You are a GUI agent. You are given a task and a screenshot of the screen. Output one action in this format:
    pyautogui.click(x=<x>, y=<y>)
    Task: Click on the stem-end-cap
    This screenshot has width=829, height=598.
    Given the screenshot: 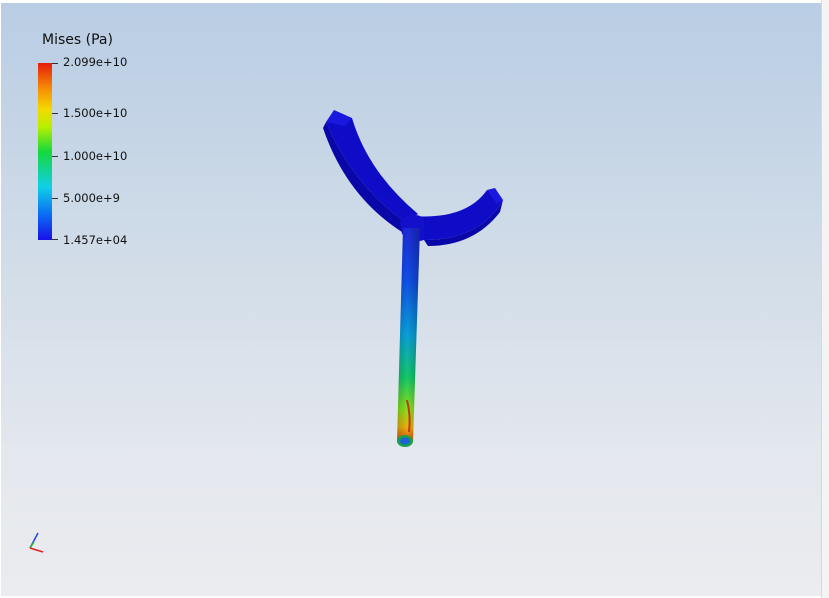 What is the action you would take?
    pyautogui.click(x=405, y=441)
    